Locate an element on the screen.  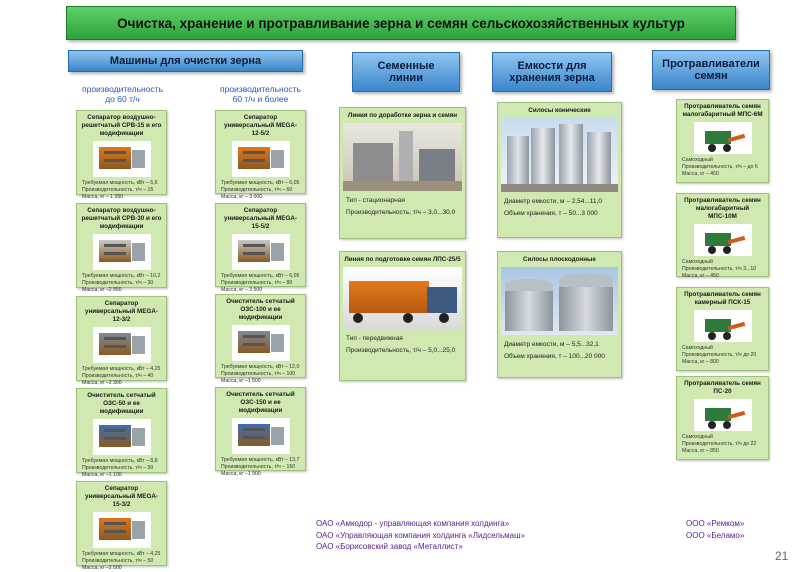
machine-spec: Производительность, т/ч – 60 is located at coordinates (257, 189).